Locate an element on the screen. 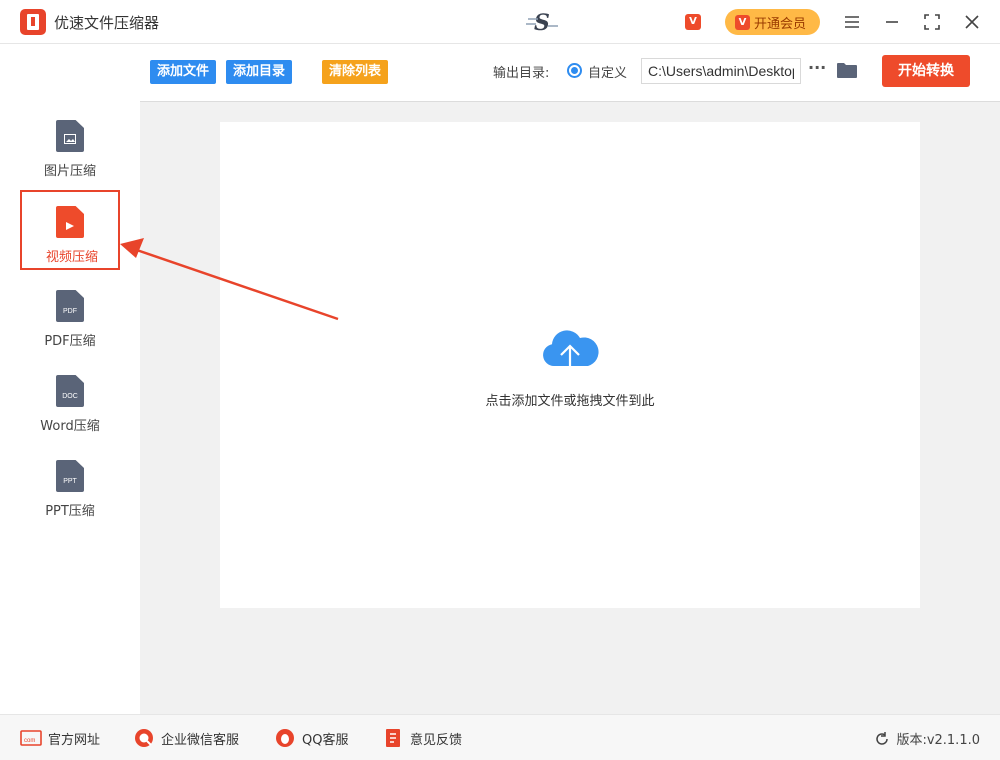 The height and width of the screenshot is (760, 1000). svg-text: com is located at coordinates (29, 741).